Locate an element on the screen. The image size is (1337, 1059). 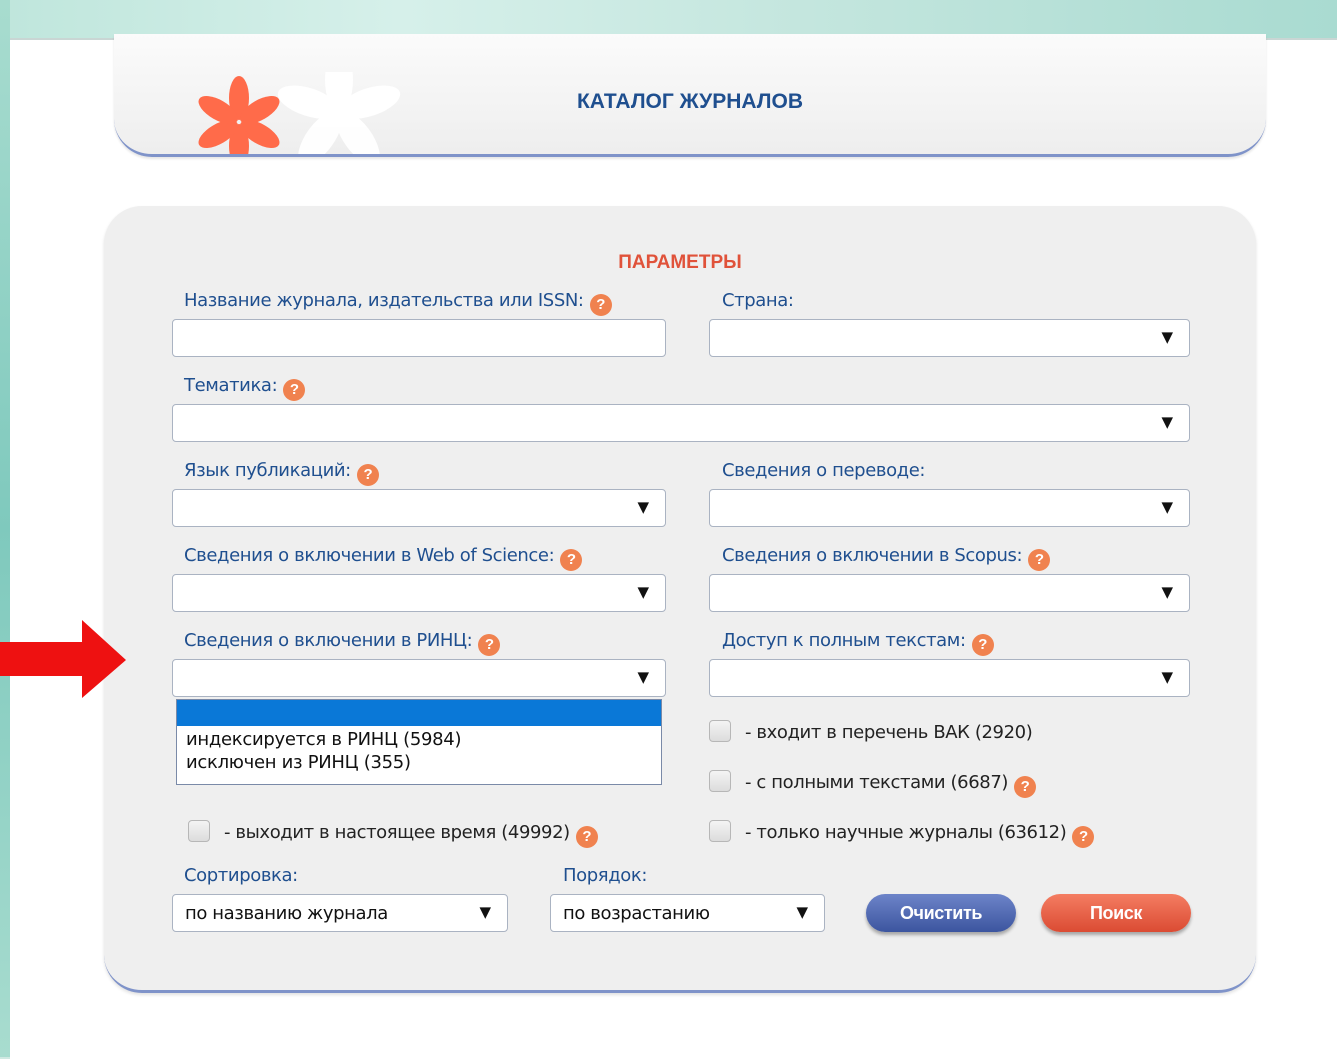
topic-select: ▼ is located at coordinates (681, 423).